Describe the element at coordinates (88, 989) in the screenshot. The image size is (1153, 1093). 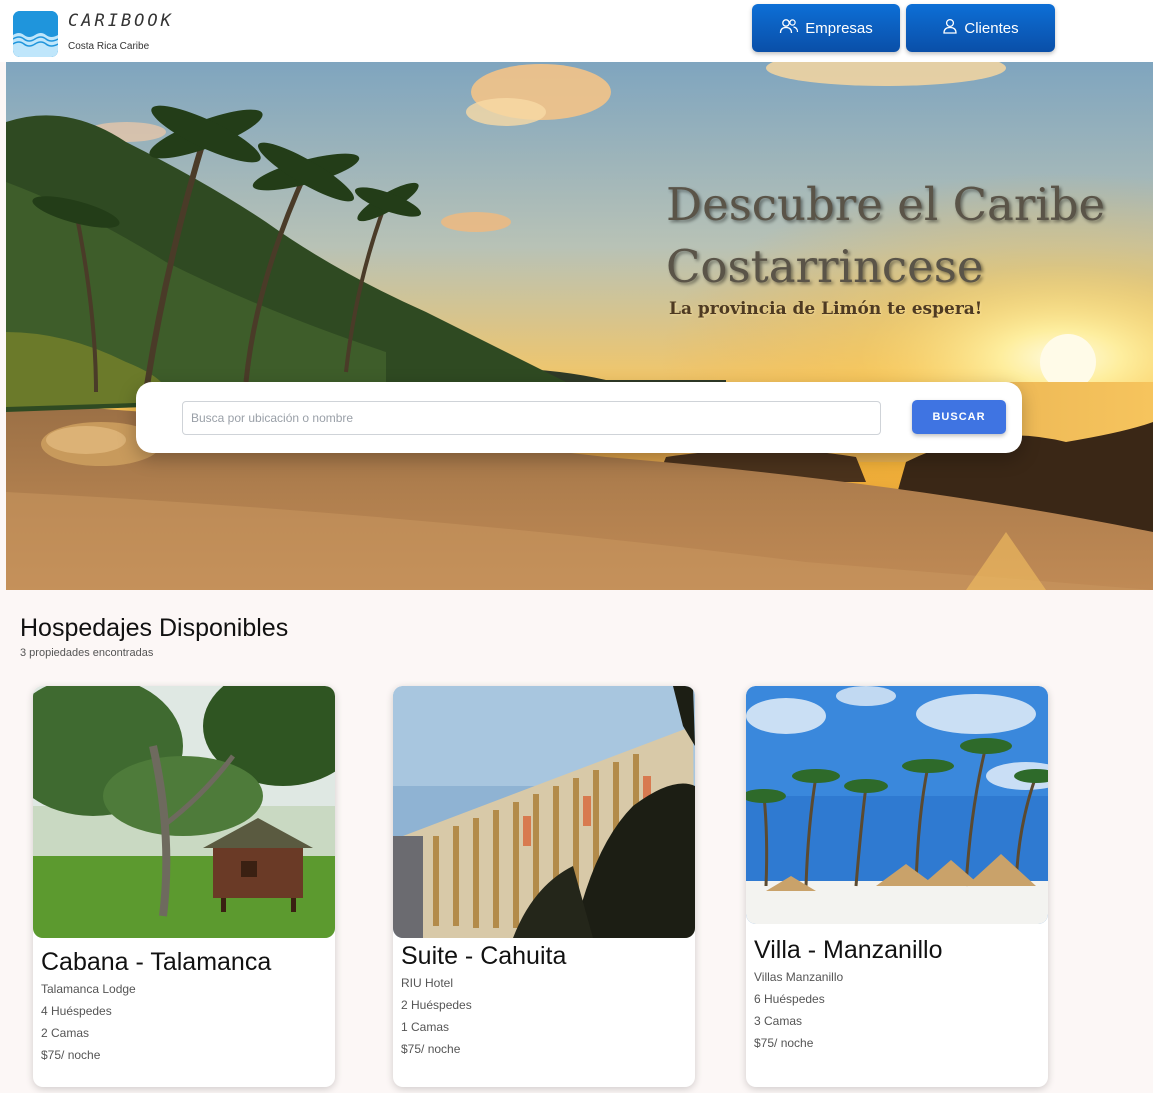
I see `listing-provider: Talamanca Lodge` at that location.